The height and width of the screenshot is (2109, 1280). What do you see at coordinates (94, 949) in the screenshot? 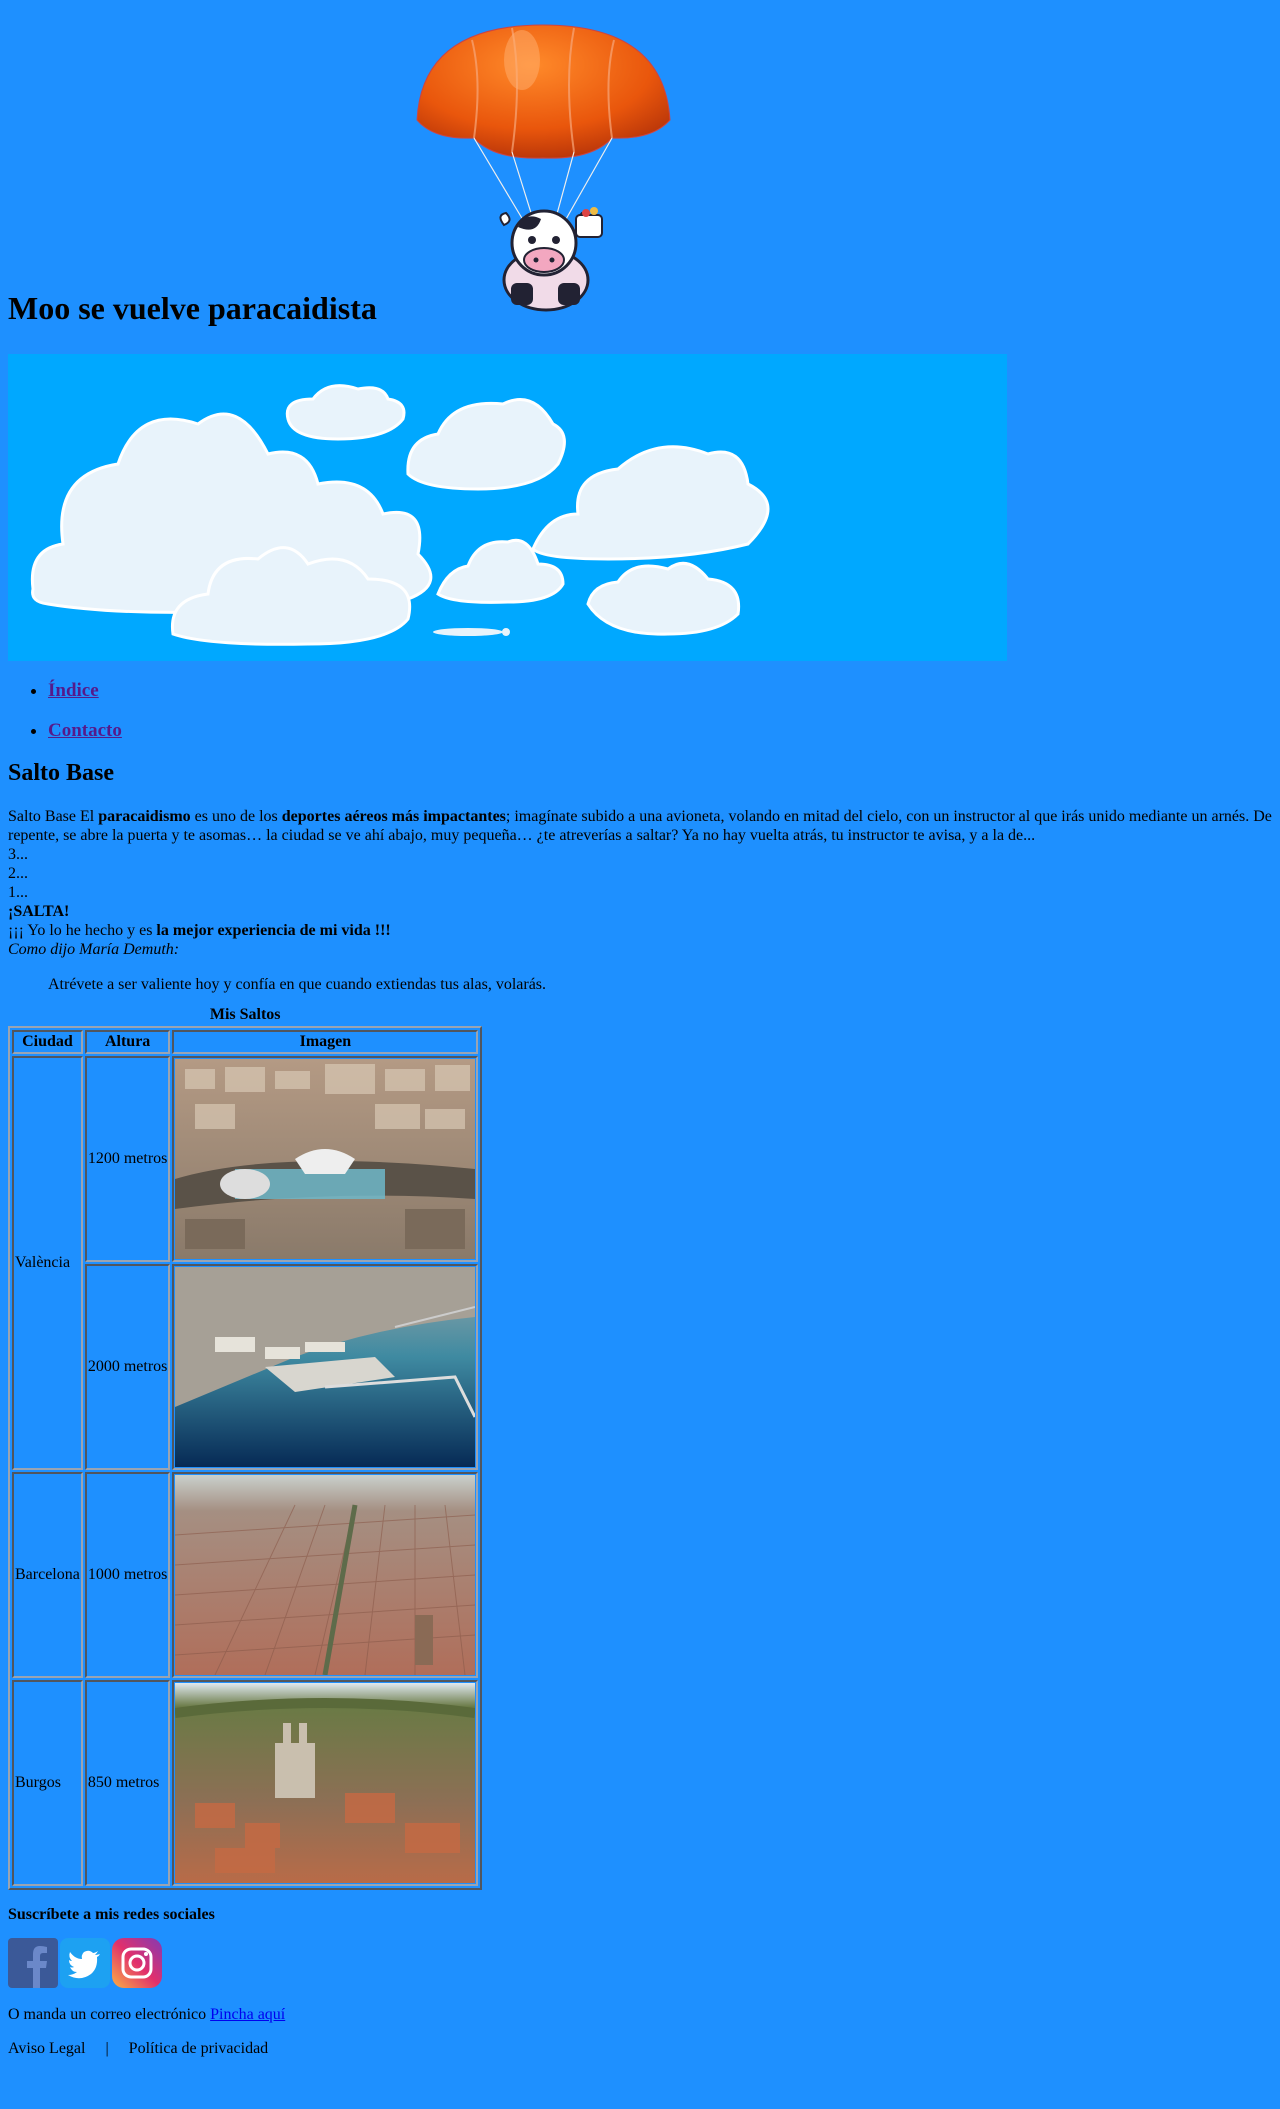
I see `quote-intro: Como dijo María Demuth:` at bounding box center [94, 949].